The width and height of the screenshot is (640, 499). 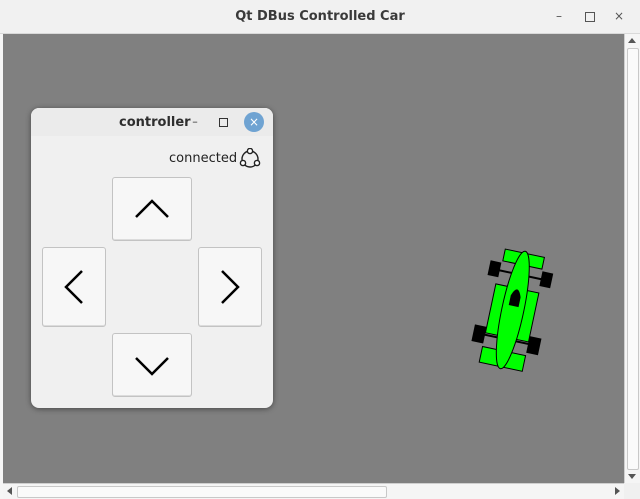 What do you see at coordinates (546, 280) in the screenshot?
I see `wheel-front-right` at bounding box center [546, 280].